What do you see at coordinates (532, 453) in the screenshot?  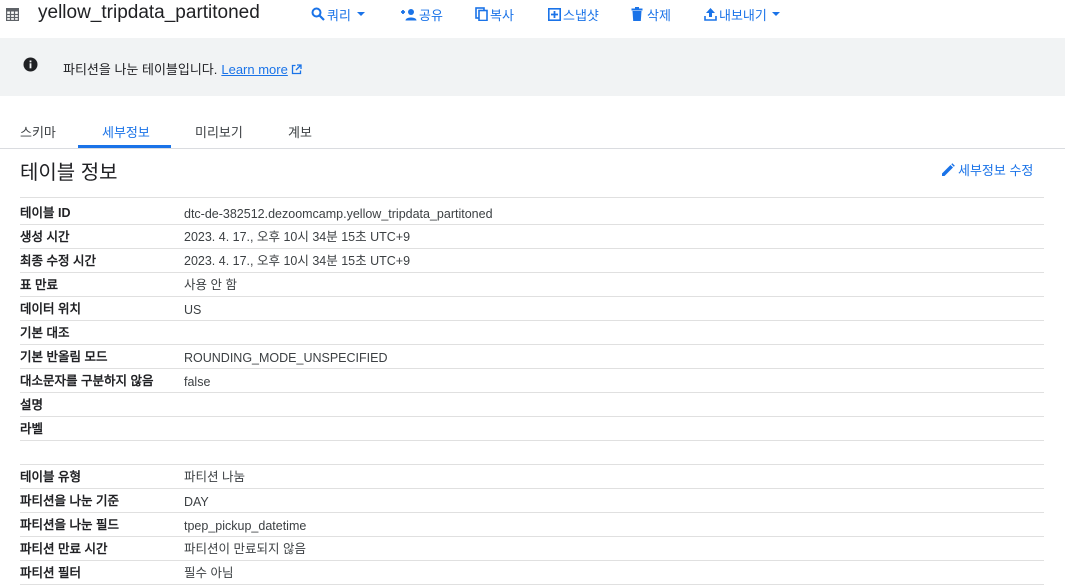 I see `divider-spacer` at bounding box center [532, 453].